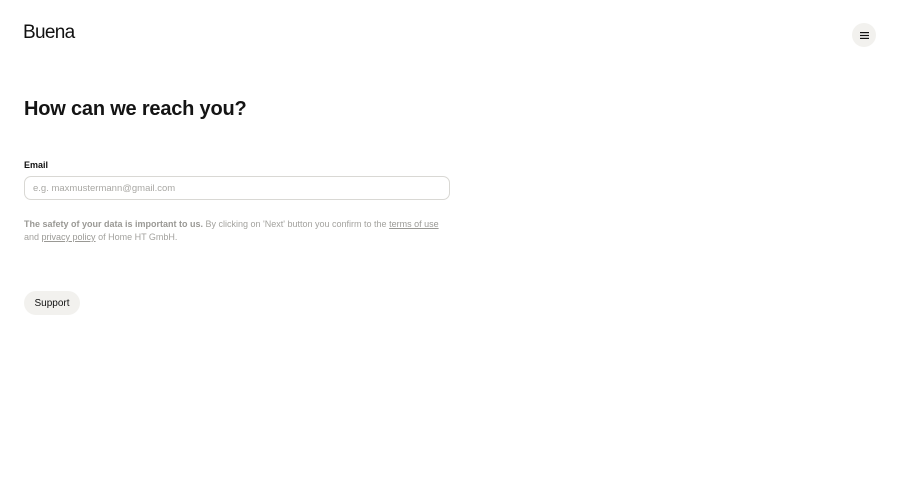 The height and width of the screenshot is (484, 900). I want to click on terms-of-use-link: terms of use, so click(414, 224).